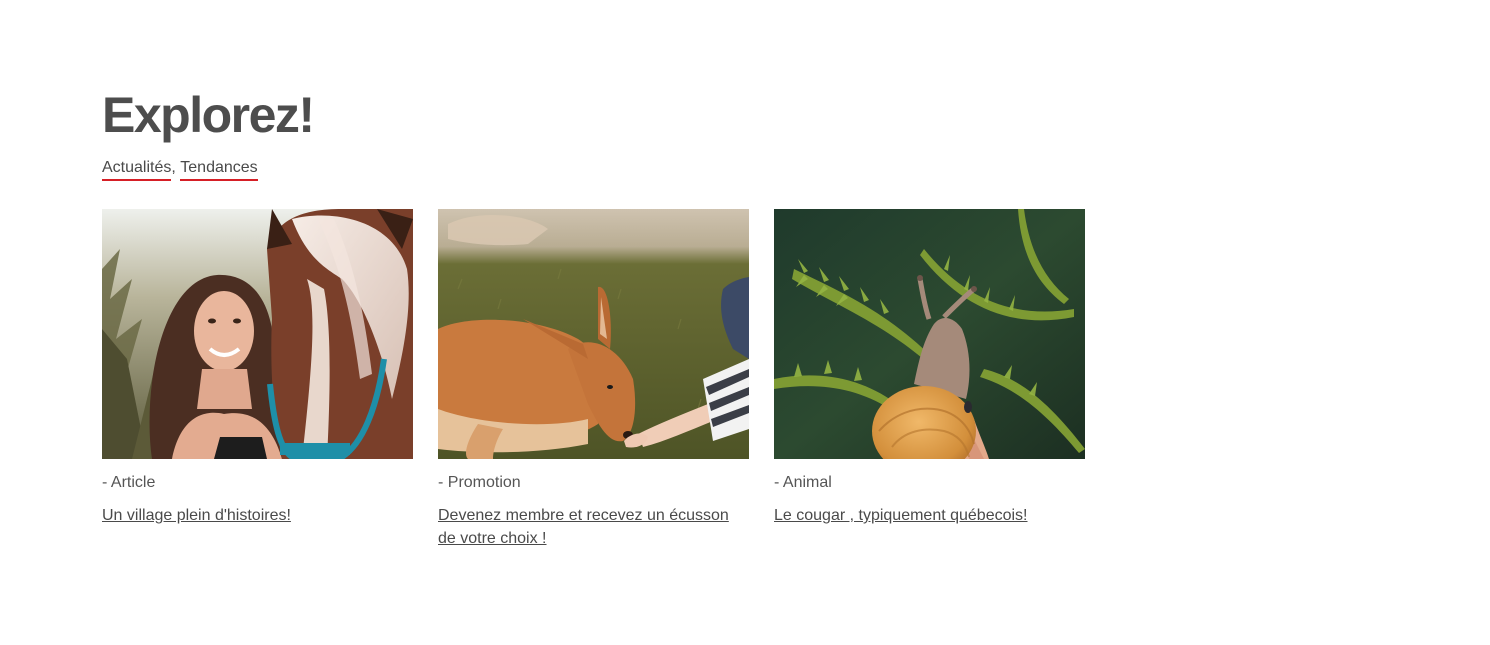  I want to click on section-title: Explorez!, so click(208, 115).